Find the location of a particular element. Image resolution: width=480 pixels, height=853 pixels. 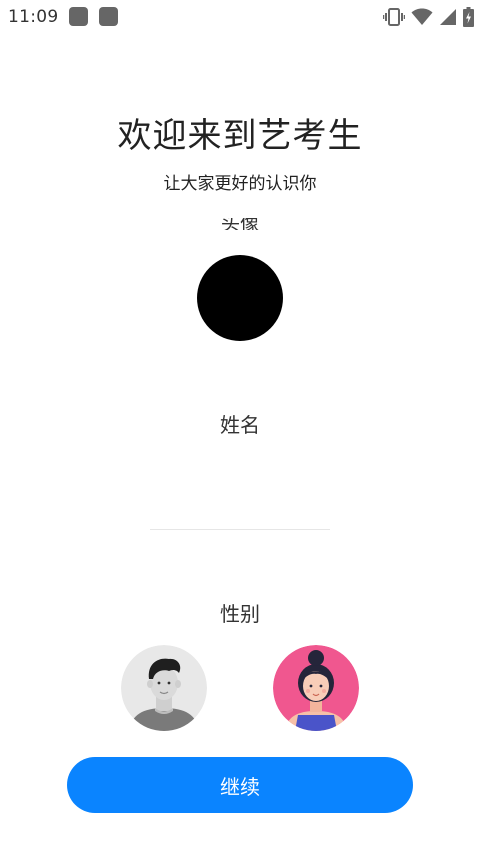

name-label: 姓名 is located at coordinates (240, 425).